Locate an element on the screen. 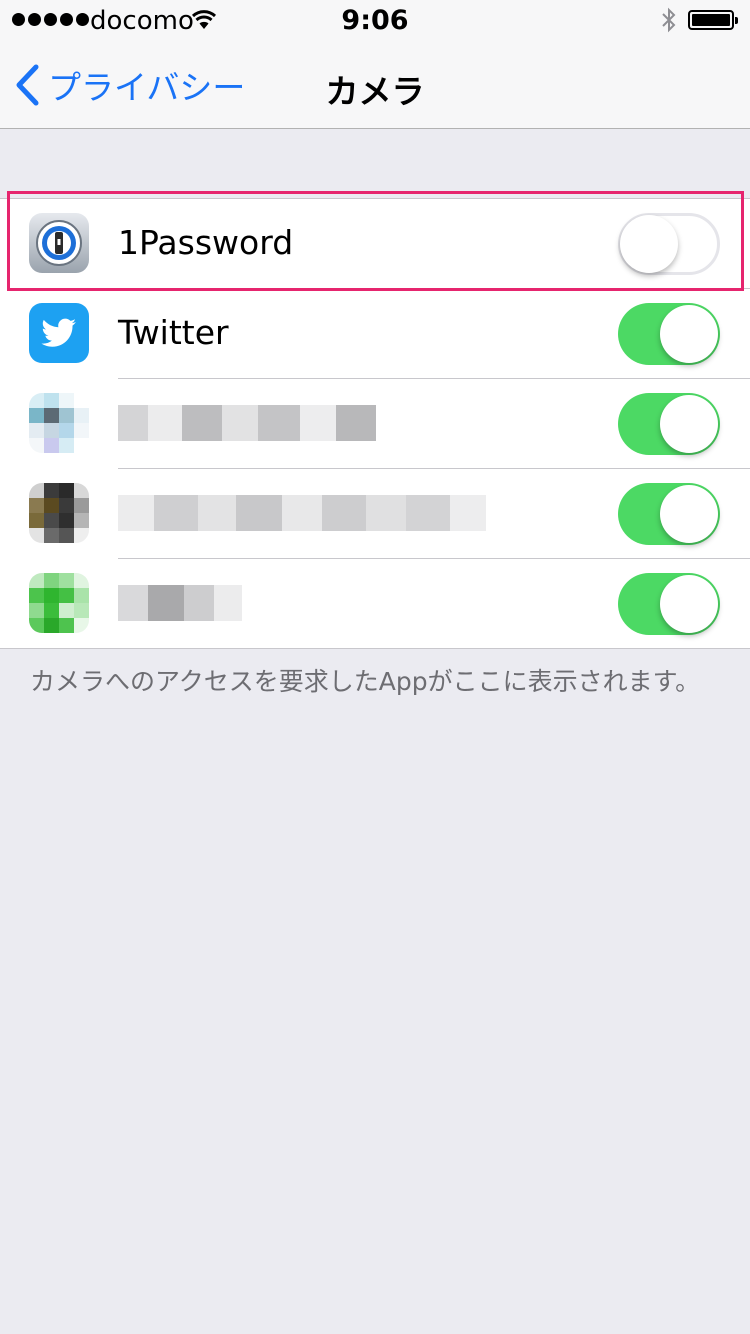 The image size is (750, 1334). status-bar: docomo 9:06 is located at coordinates (375, 20).